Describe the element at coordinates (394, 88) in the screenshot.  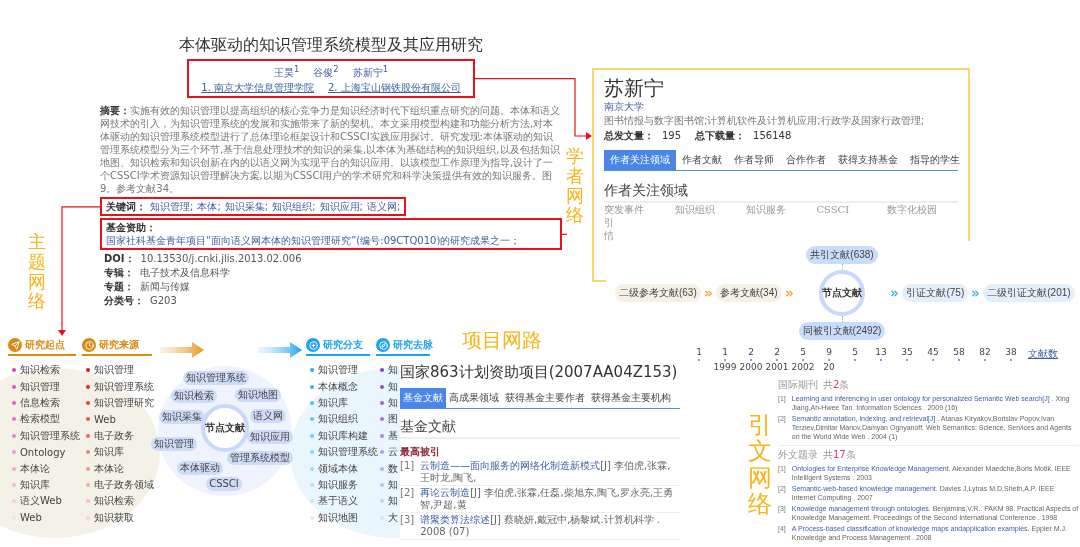
I see `affiliation-link: 2. 上海宝山钢铁股份有限公司` at that location.